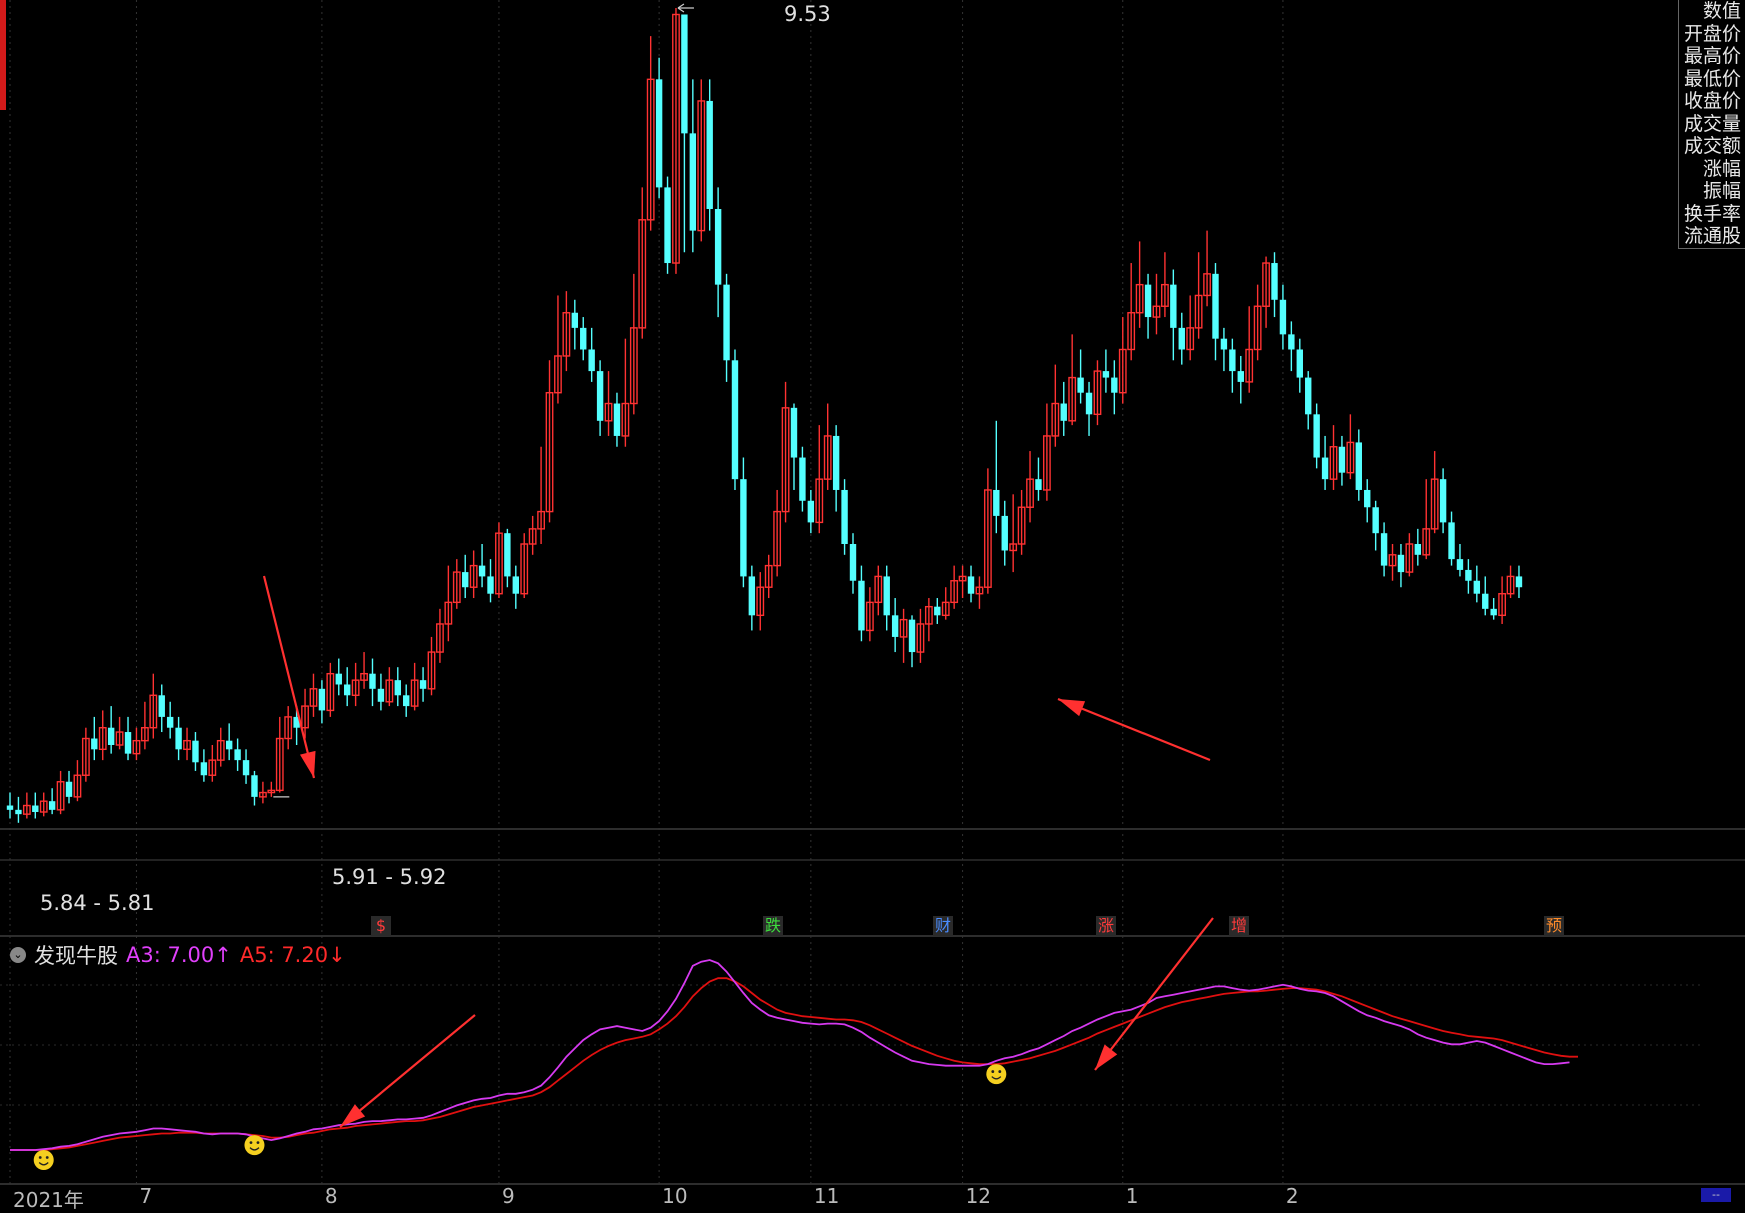 The height and width of the screenshot is (1213, 1745). What do you see at coordinates (1106, 926) in the screenshot?
I see `event-rise: 涨` at bounding box center [1106, 926].